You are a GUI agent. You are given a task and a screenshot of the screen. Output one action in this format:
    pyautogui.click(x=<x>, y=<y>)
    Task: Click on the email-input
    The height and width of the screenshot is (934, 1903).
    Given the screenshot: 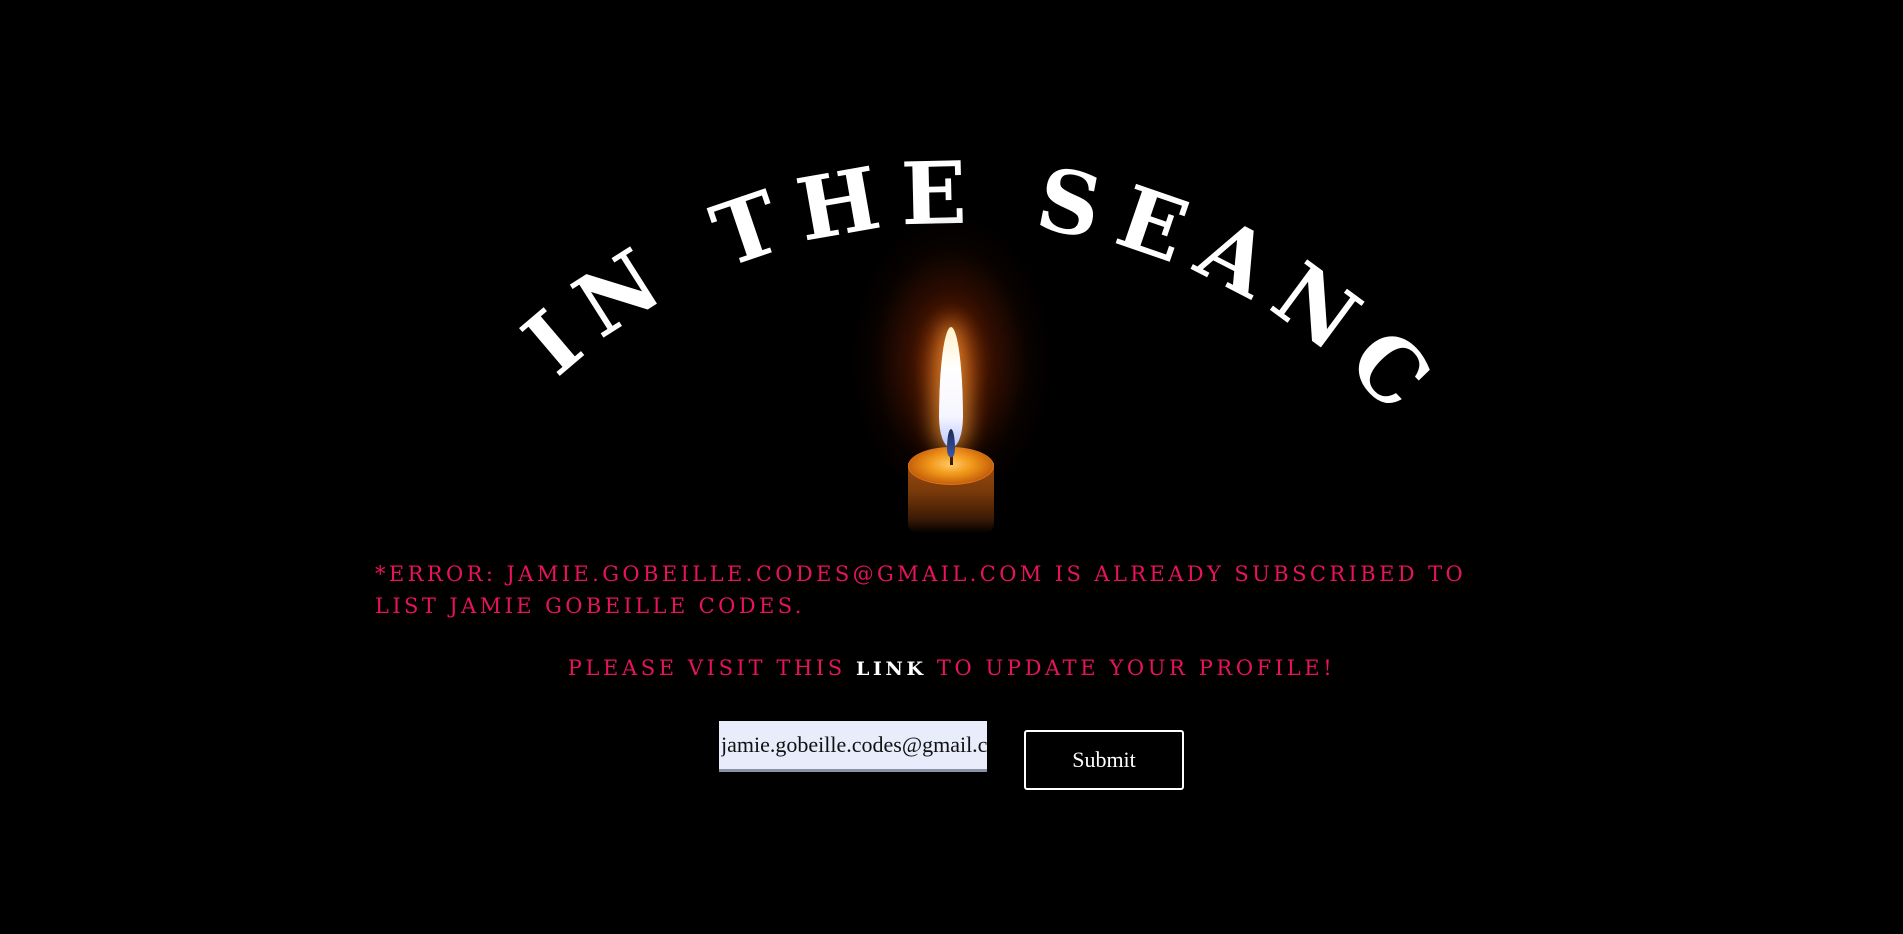 What is the action you would take?
    pyautogui.click(x=853, y=746)
    